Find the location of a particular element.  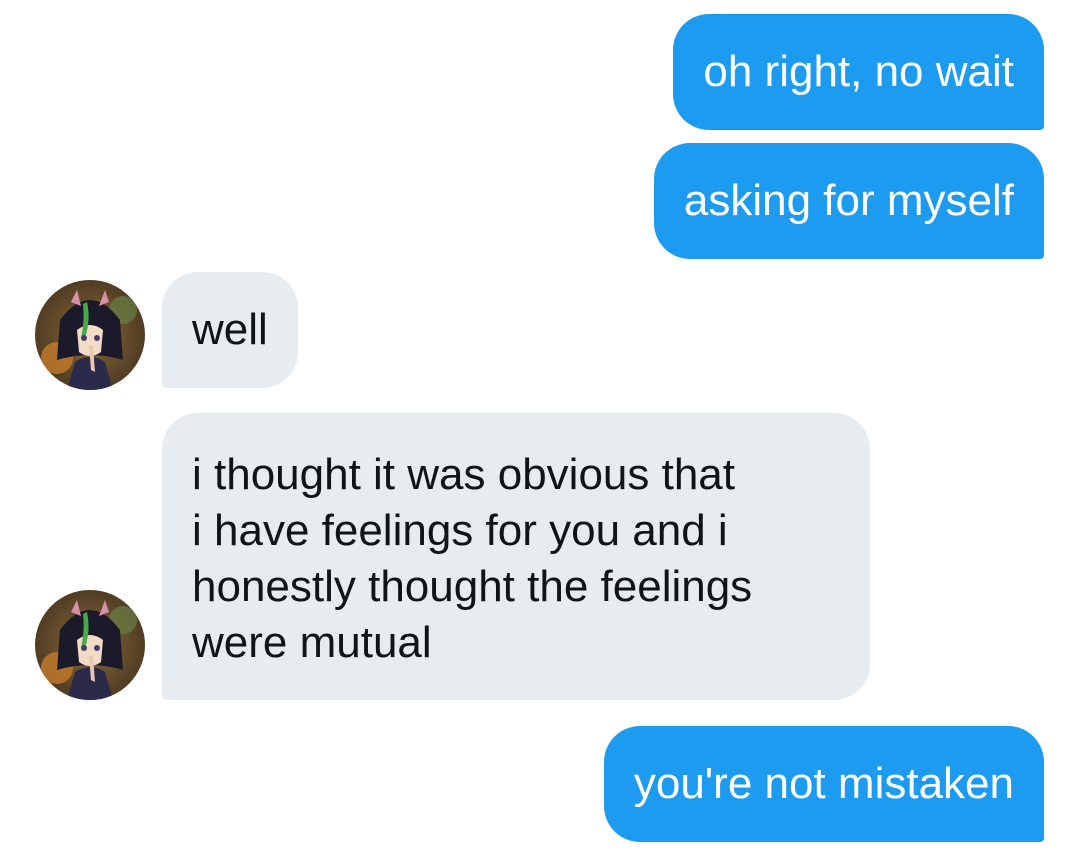

message-line: i thought it was obvious that is located at coordinates (463, 474).